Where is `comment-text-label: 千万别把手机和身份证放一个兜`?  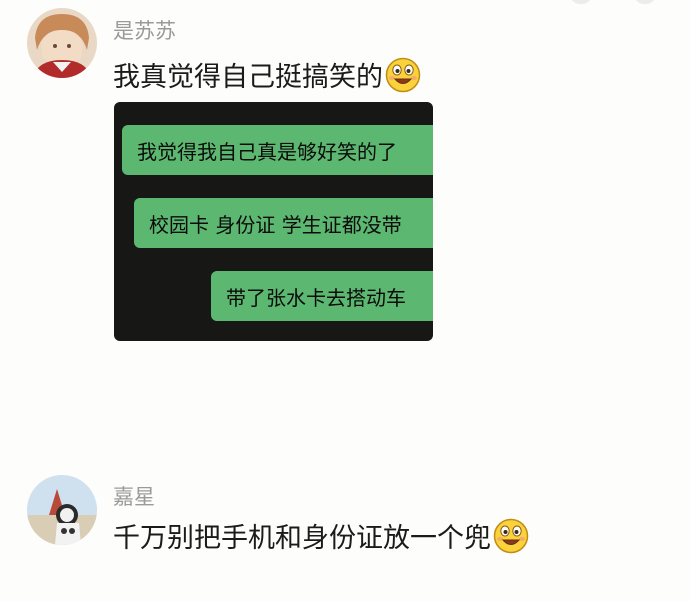
comment-text-label: 千万别把手机和身份证放一个兜 is located at coordinates (302, 538).